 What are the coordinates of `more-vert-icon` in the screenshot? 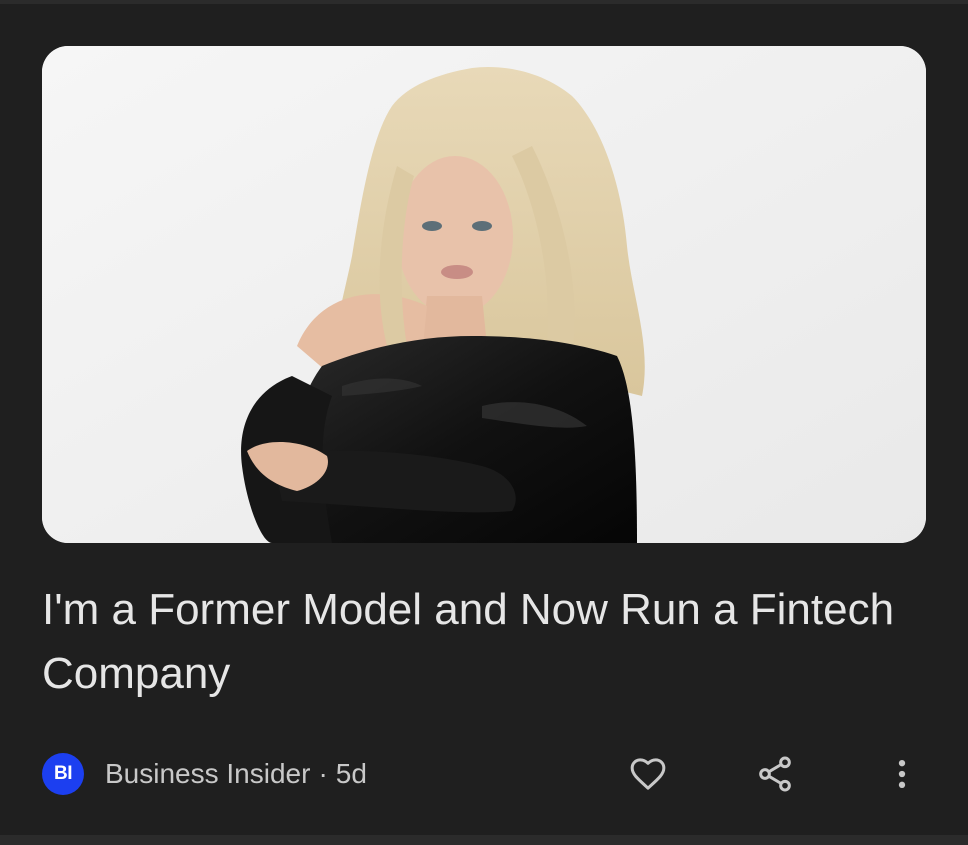 It's located at (902, 774).